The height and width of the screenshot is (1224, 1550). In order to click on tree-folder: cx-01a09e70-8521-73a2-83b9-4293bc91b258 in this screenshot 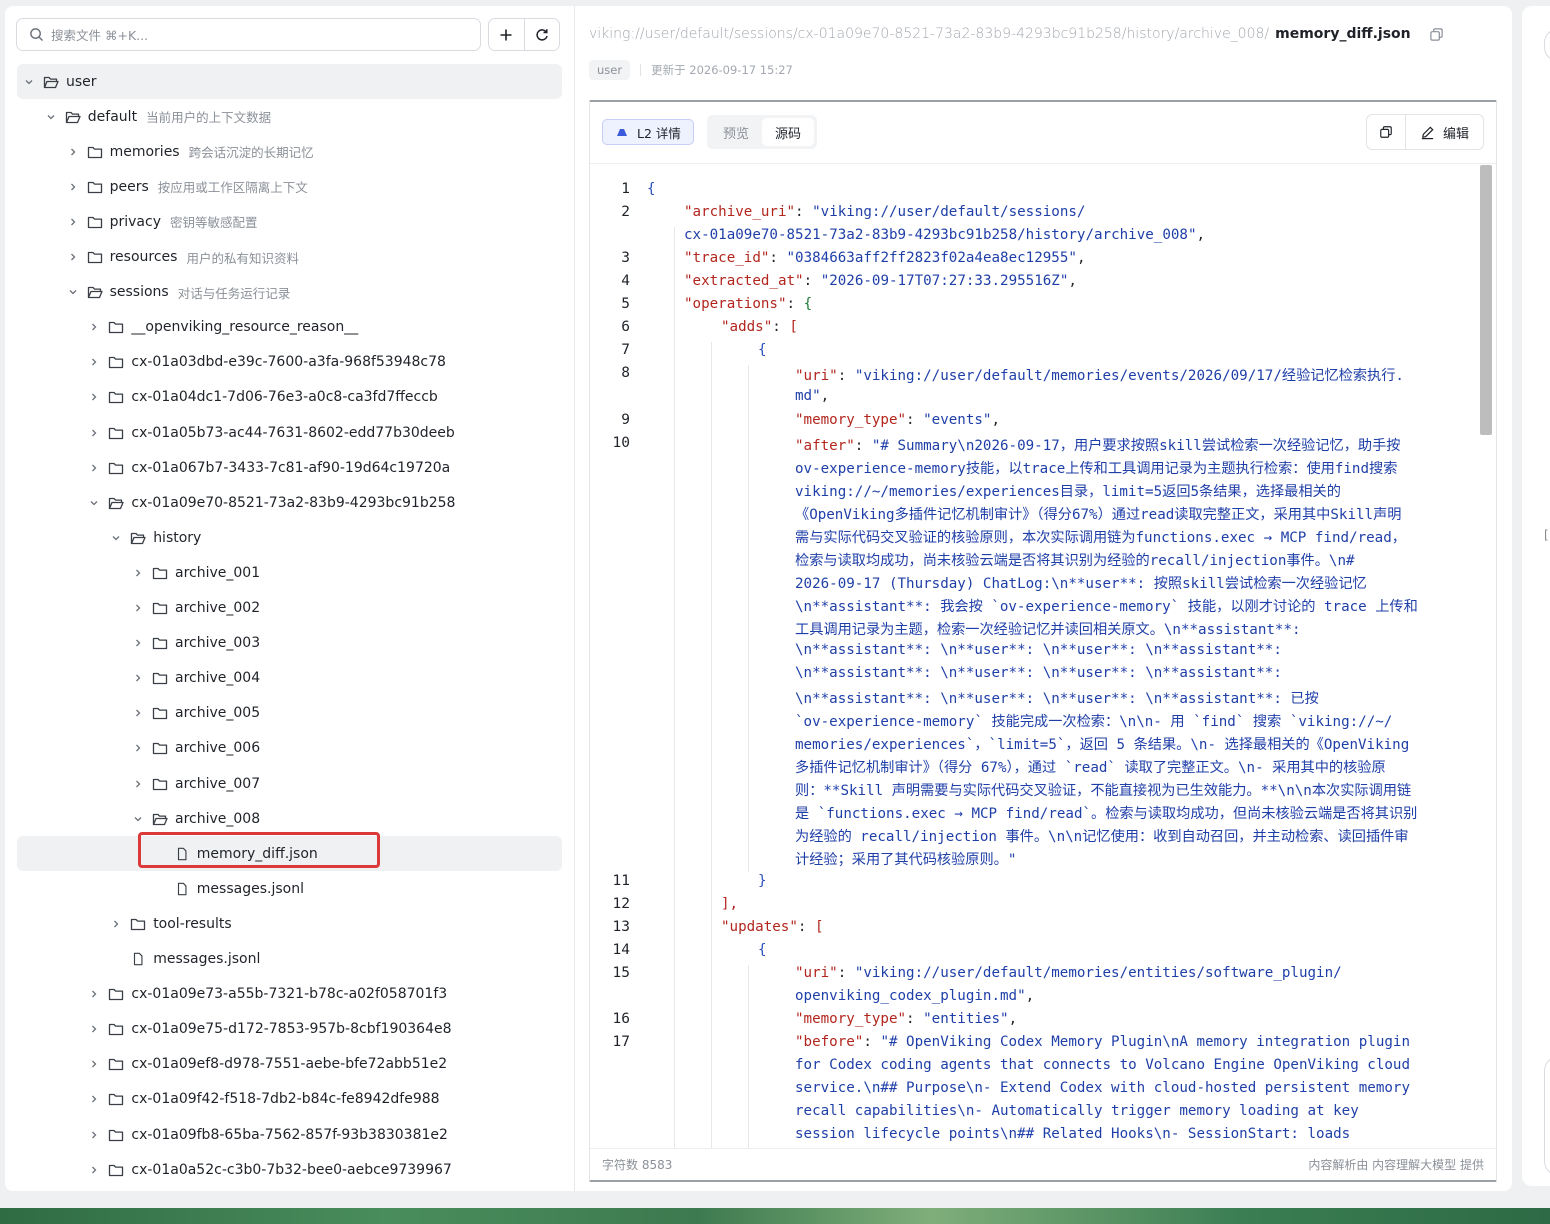, I will do `click(289, 502)`.